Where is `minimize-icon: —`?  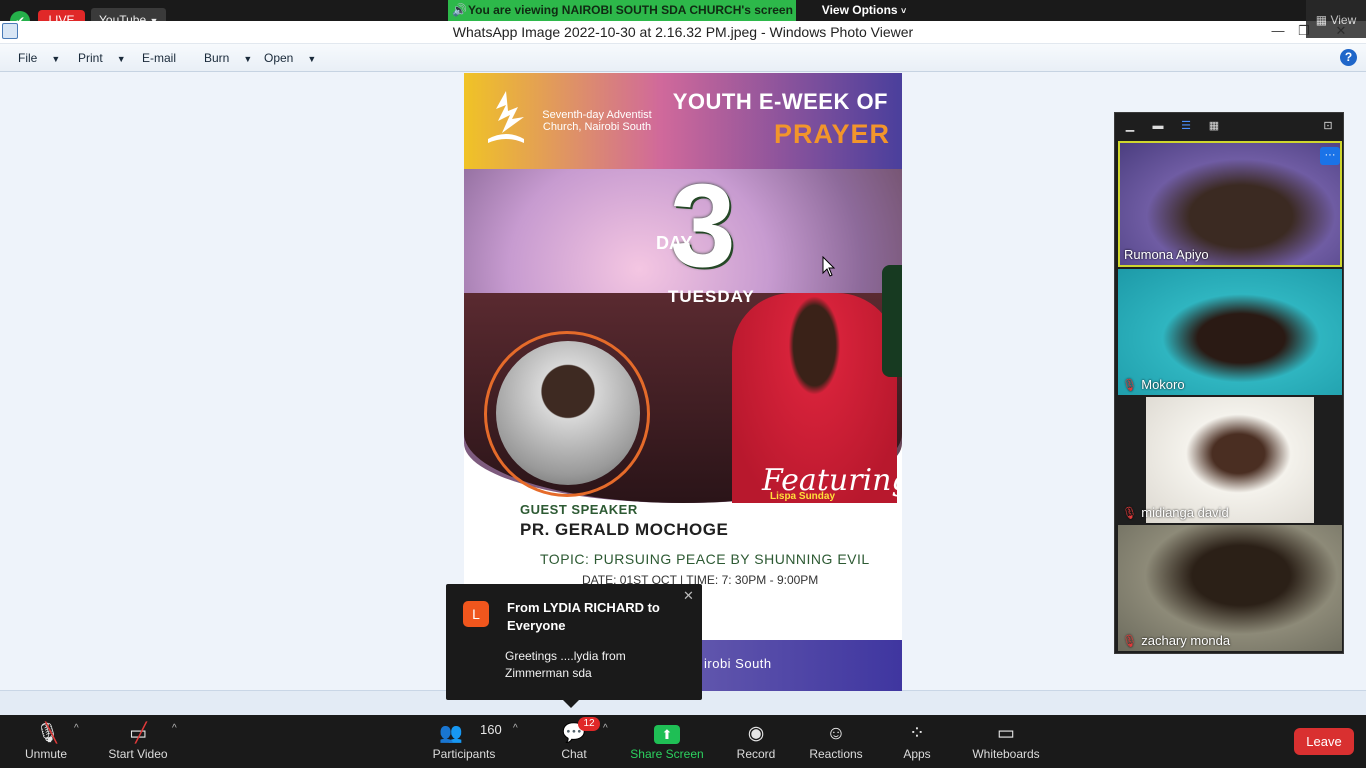
minimize-icon: — is located at coordinates (1278, 32).